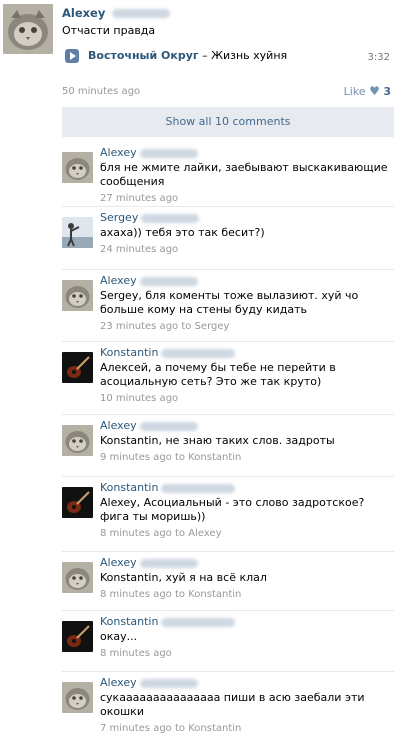 This screenshot has width=401, height=734. Describe the element at coordinates (374, 91) in the screenshot. I see `heart-icon: ♥` at that location.